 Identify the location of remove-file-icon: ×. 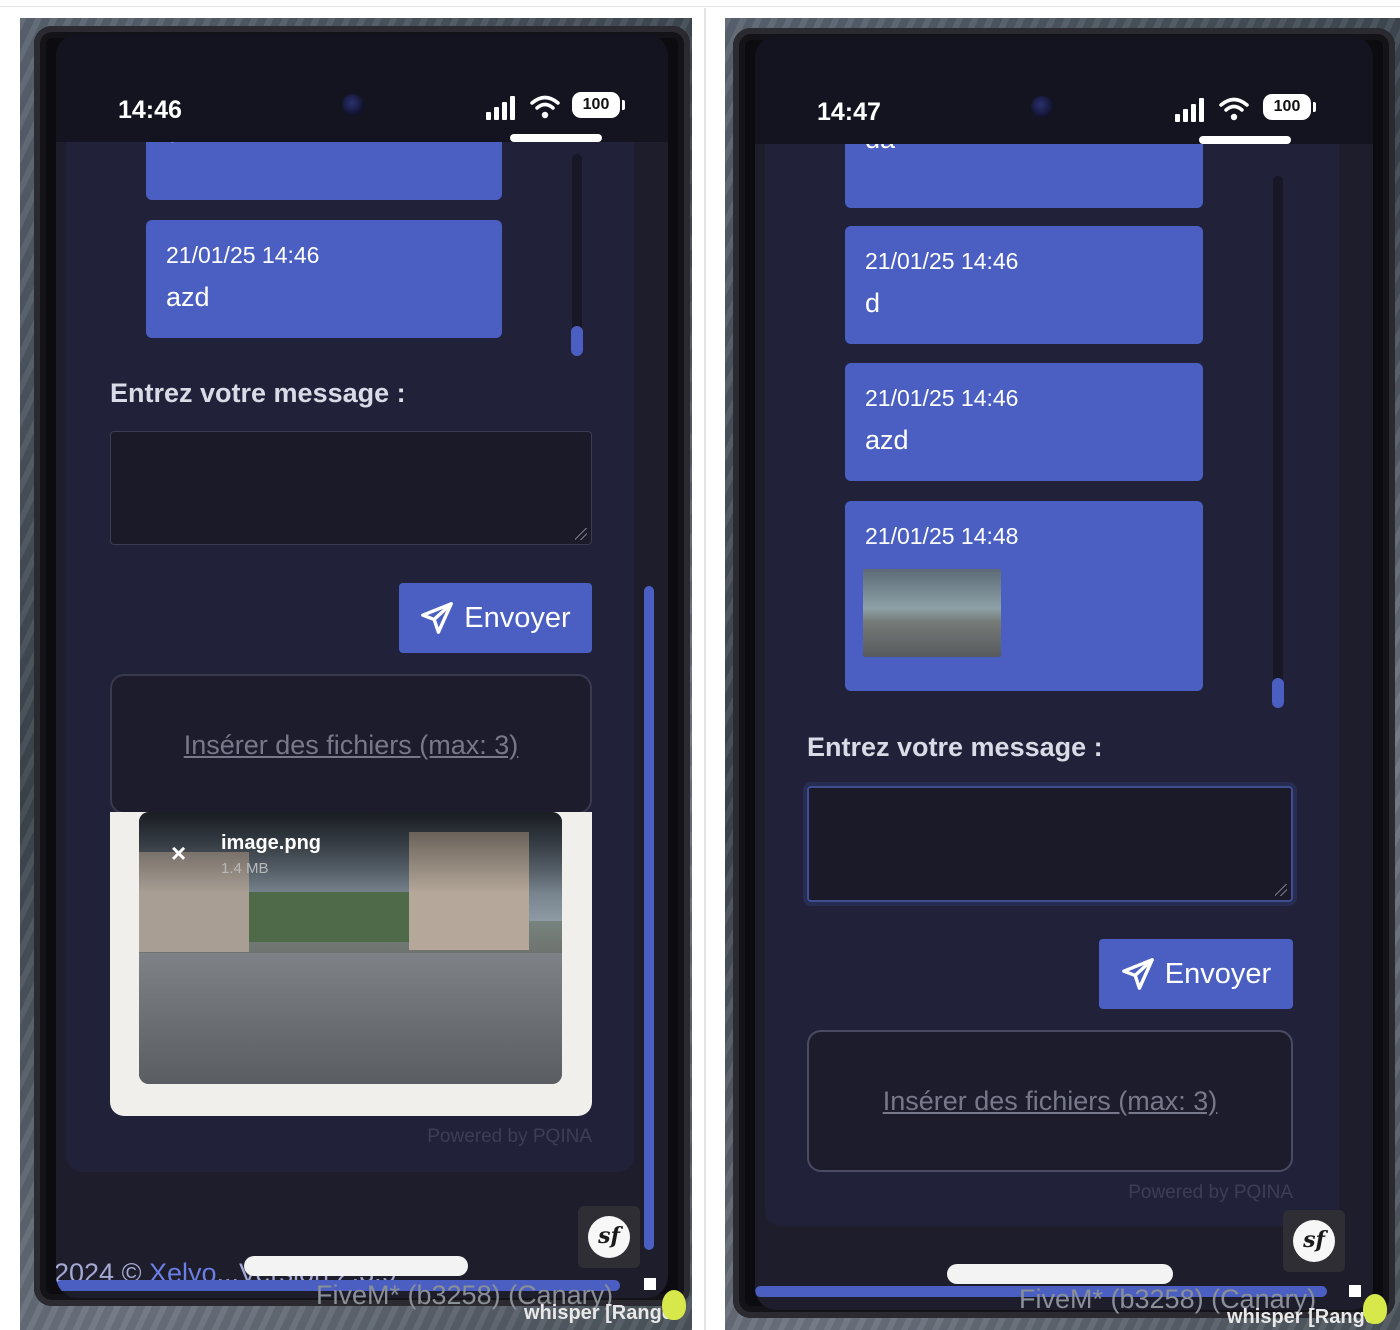
(178, 853).